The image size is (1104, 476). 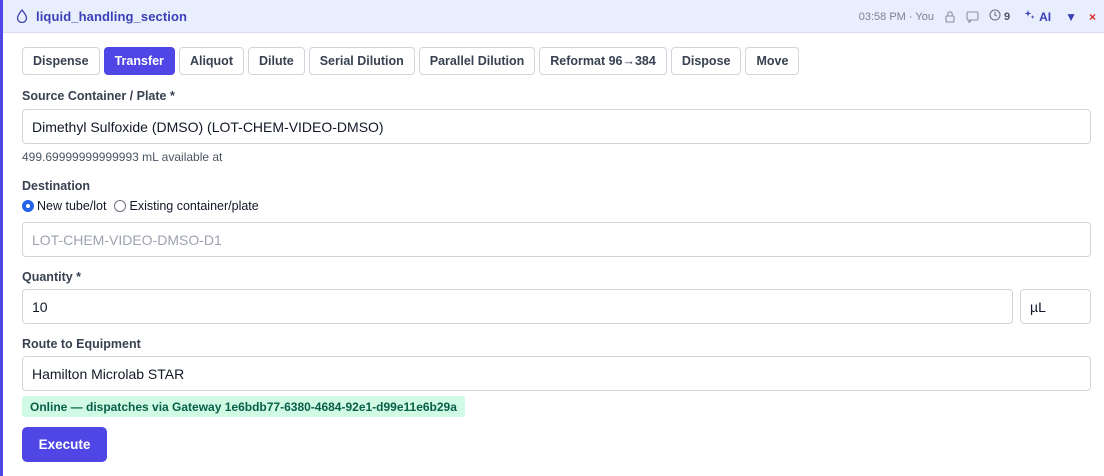 I want to click on source-label: Source Container / Plate *, so click(x=98, y=96).